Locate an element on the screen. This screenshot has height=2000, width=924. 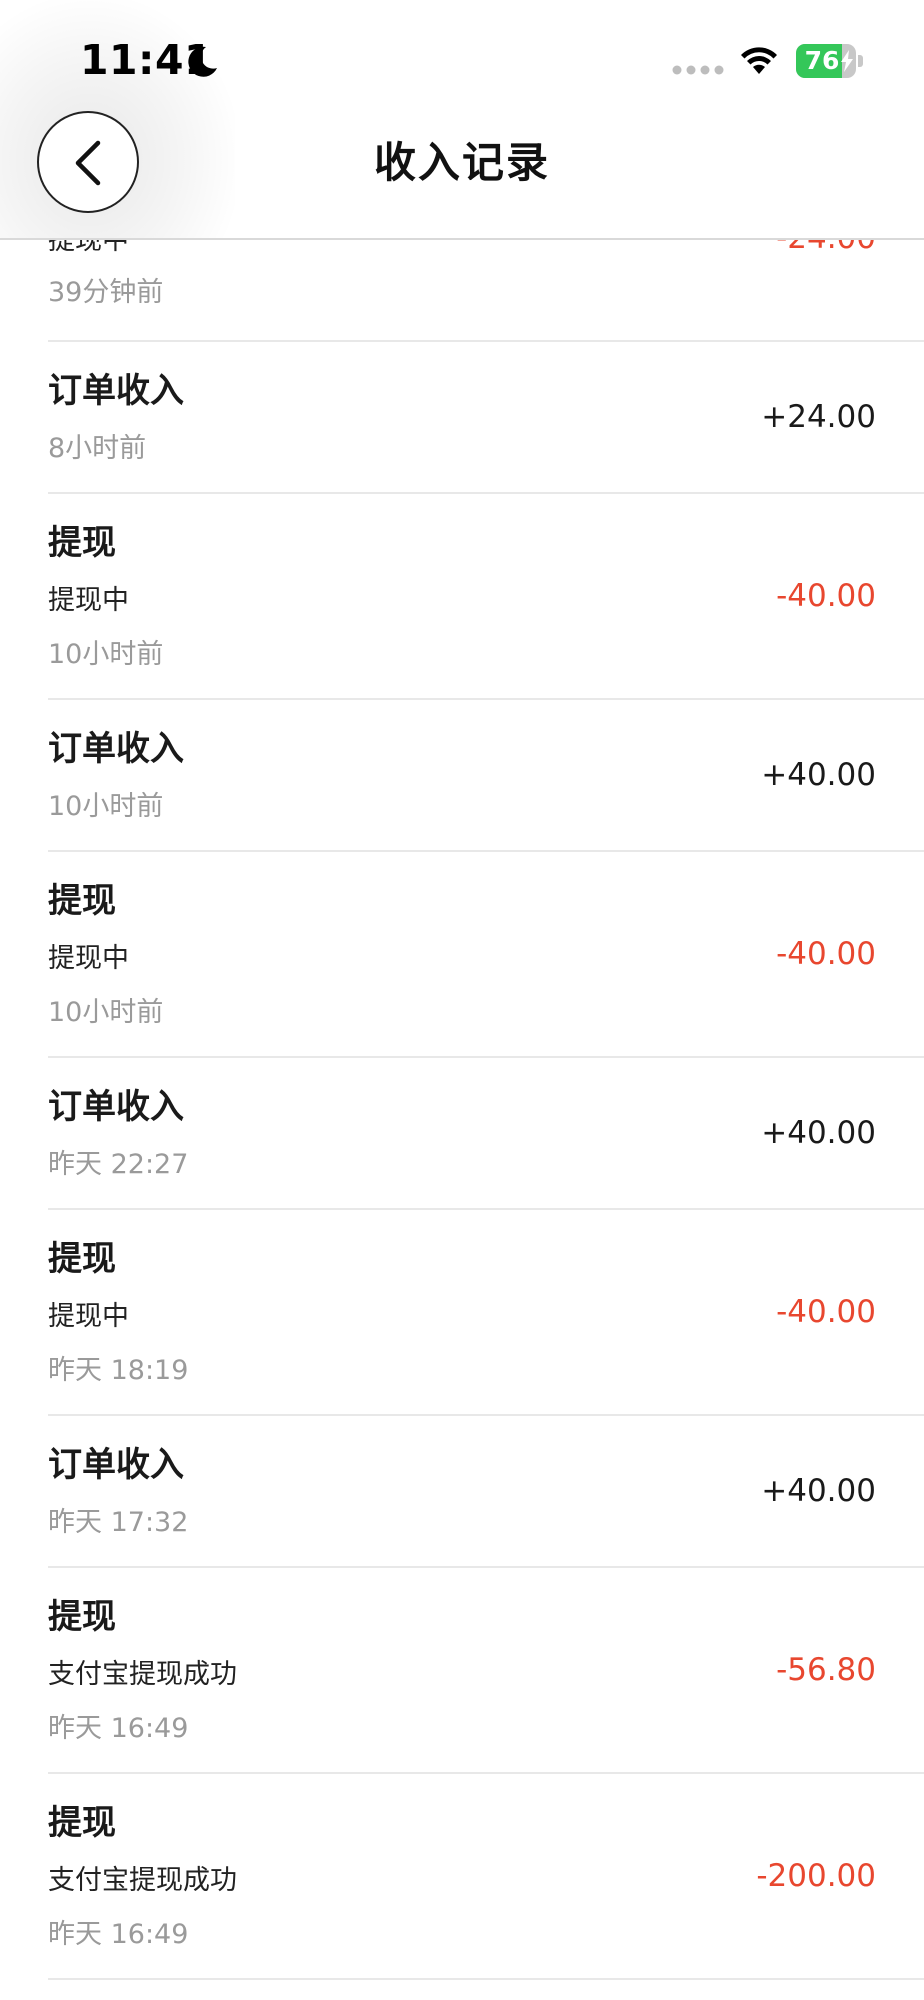
record-item: 订单收入 8小时前 +24.00 is located at coordinates (486, 418).